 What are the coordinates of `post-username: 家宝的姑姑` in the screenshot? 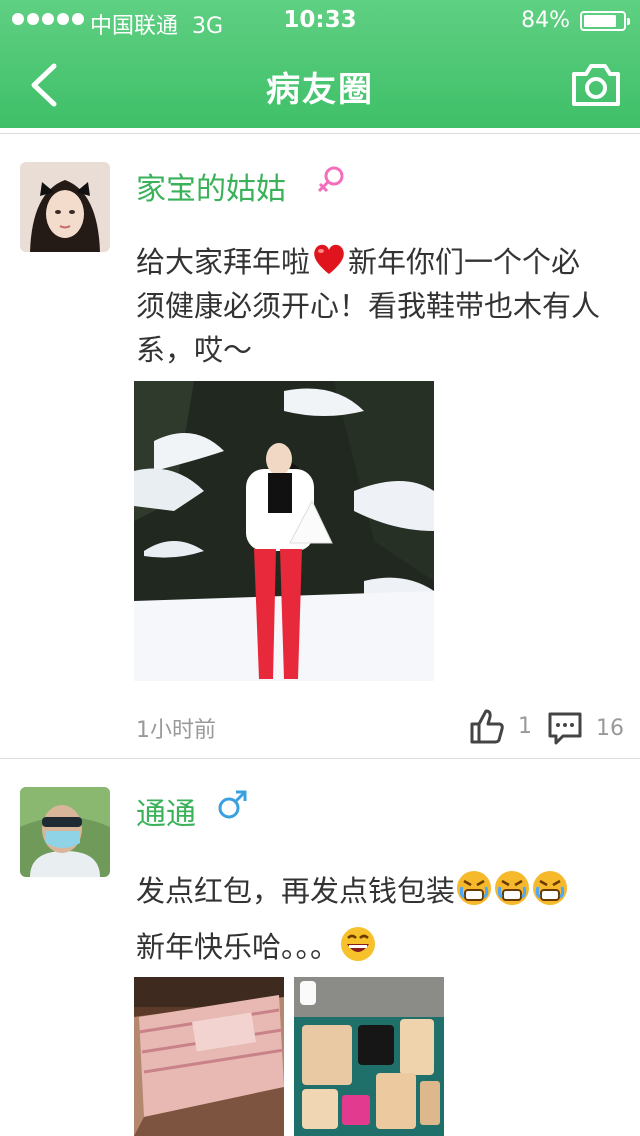 It's located at (211, 186).